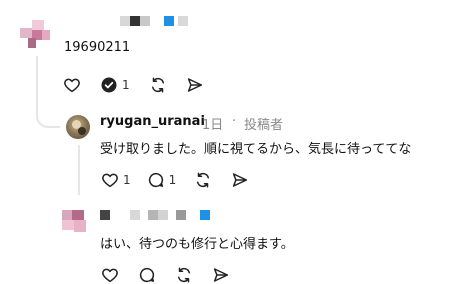  I want to click on post-body-reply2: はい、待つのも修行と心得ます。, so click(197, 244).